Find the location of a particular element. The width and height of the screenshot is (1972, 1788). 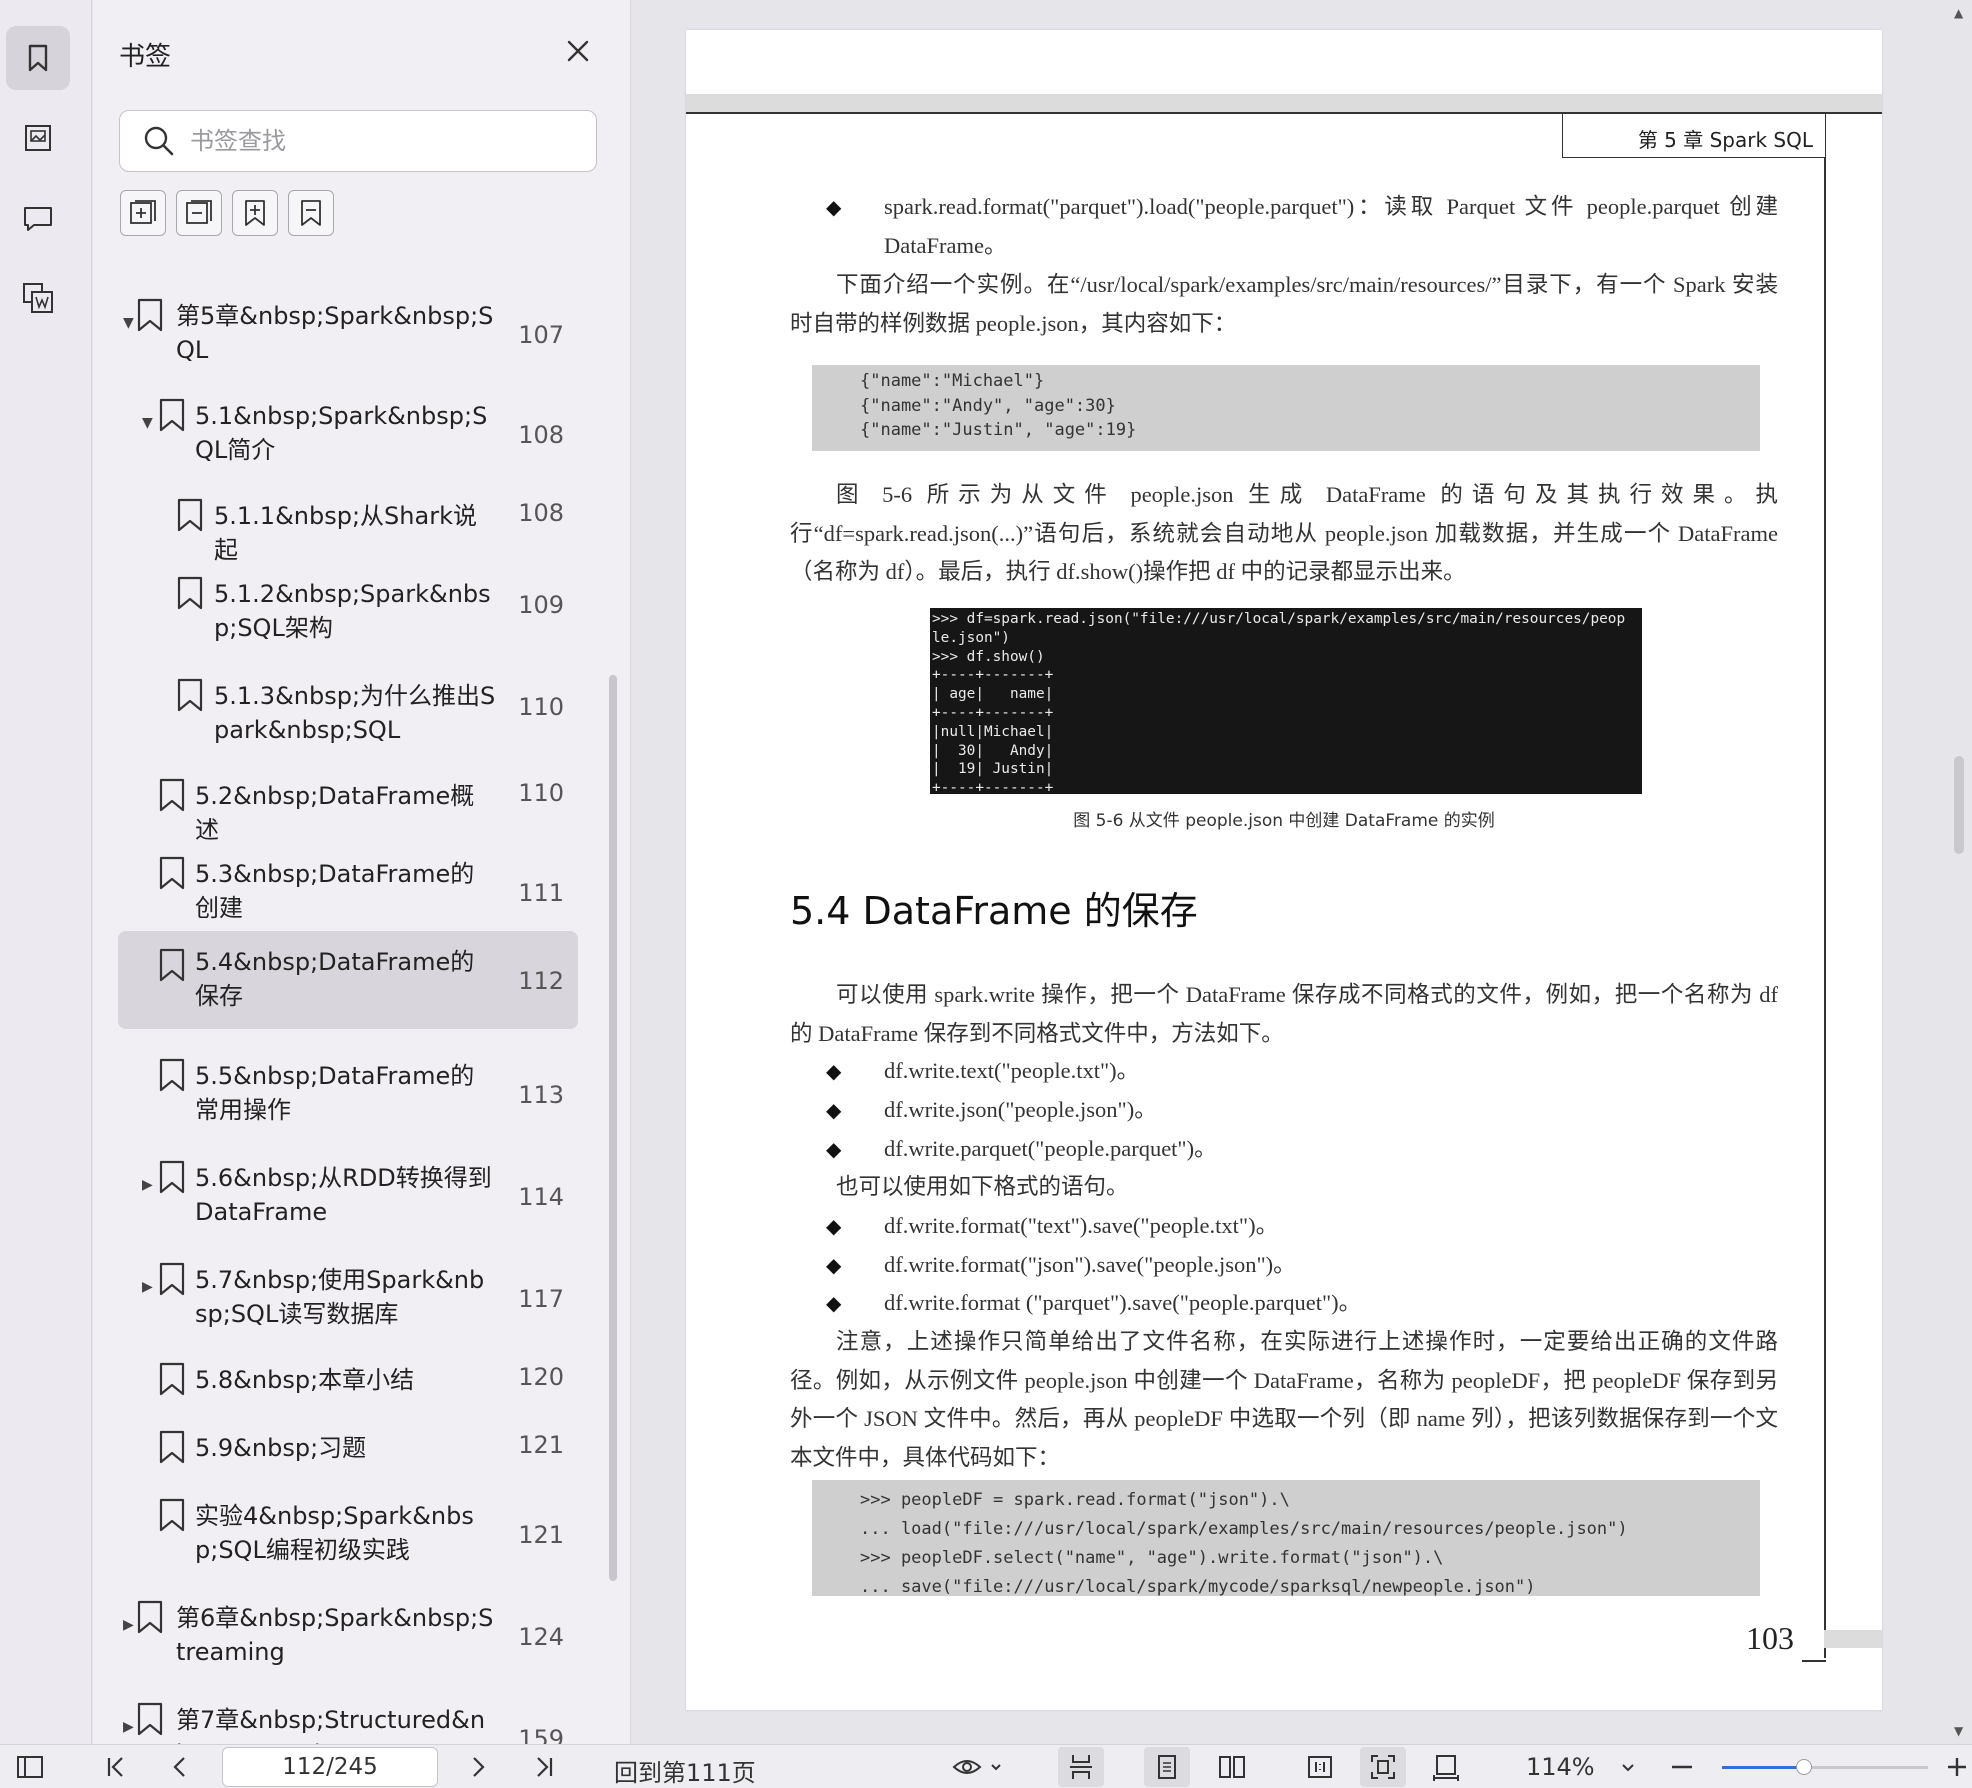

page-margin-rule is located at coordinates (1825, 908).